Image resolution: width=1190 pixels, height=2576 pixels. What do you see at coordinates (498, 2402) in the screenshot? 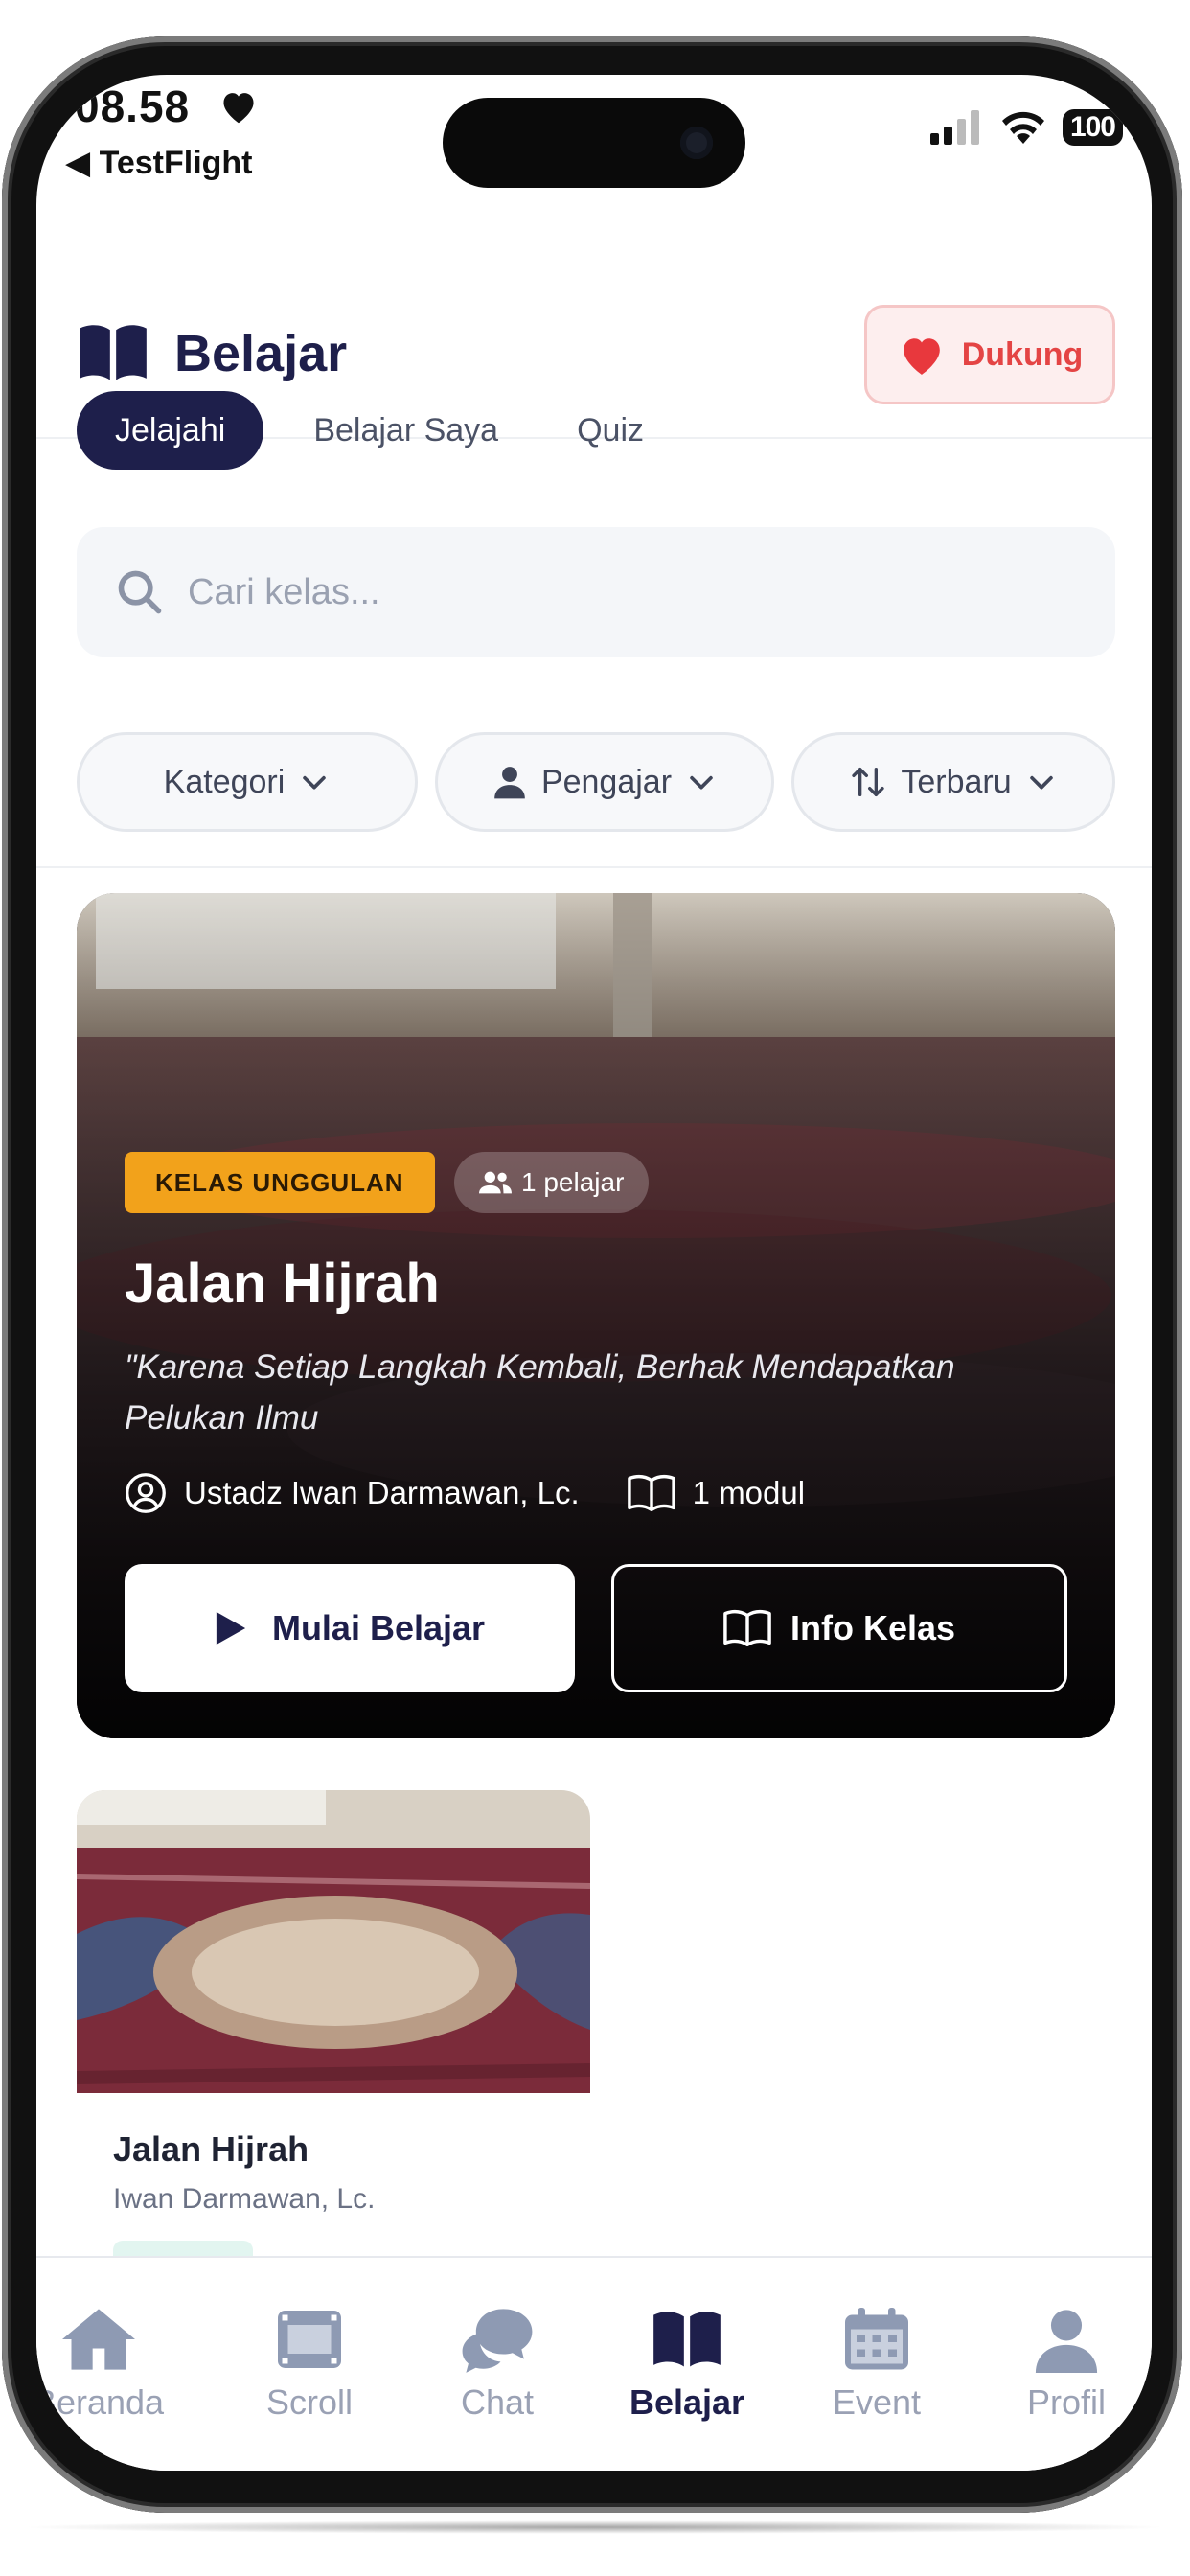
I see `nav-label-chat: Chat` at bounding box center [498, 2402].